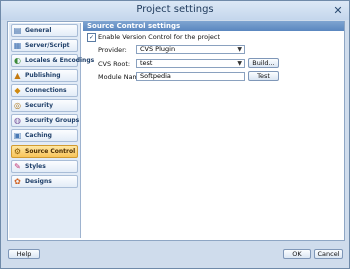  I want to click on sidebar-item-label: Caching, so click(38, 135).